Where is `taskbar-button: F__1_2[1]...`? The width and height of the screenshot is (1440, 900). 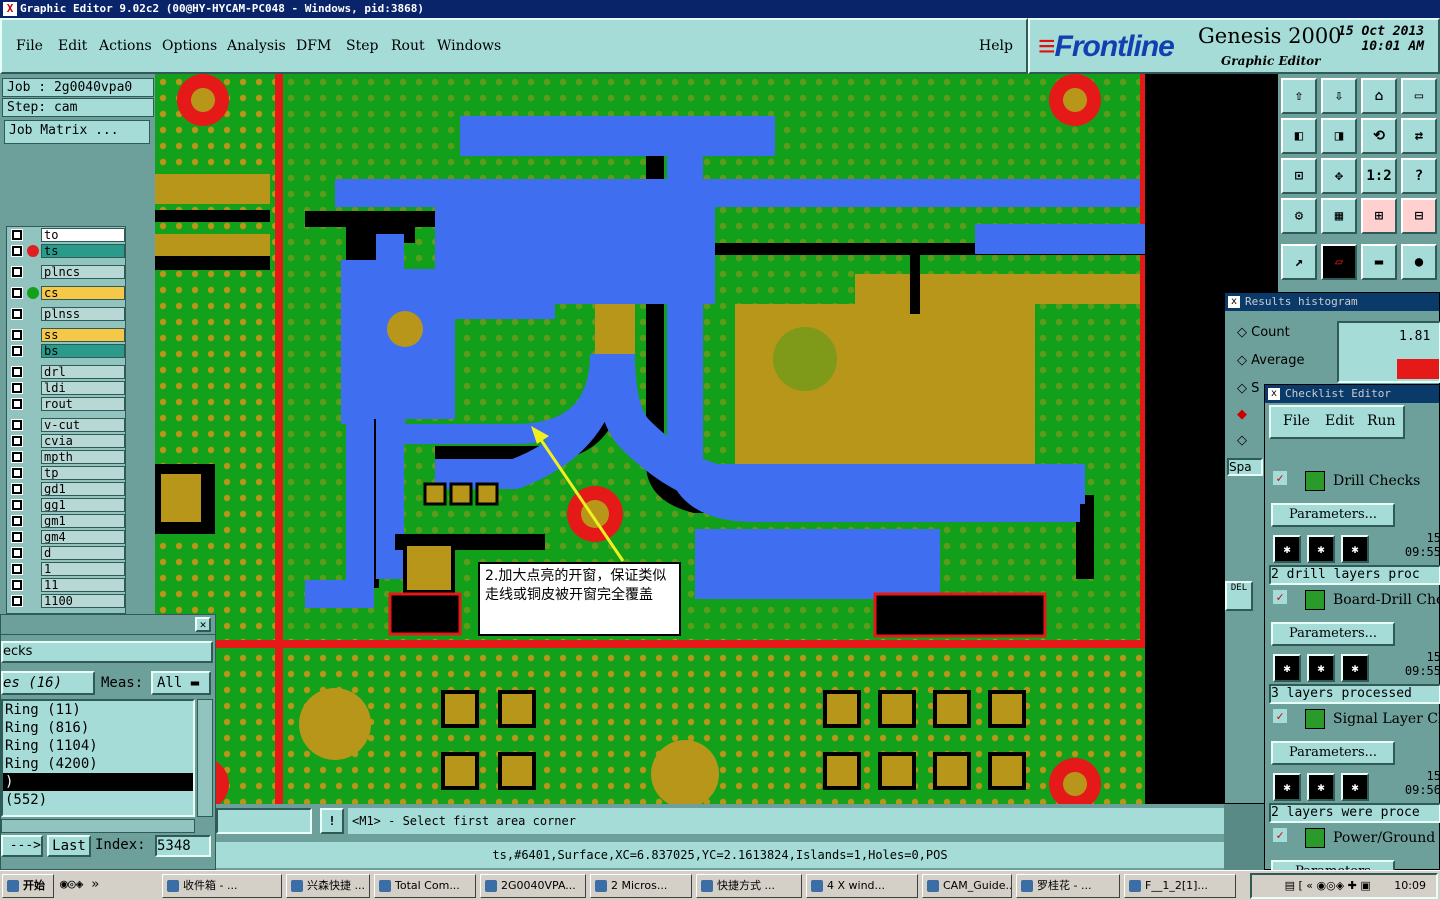 taskbar-button: F__1_2[1]... is located at coordinates (1180, 886).